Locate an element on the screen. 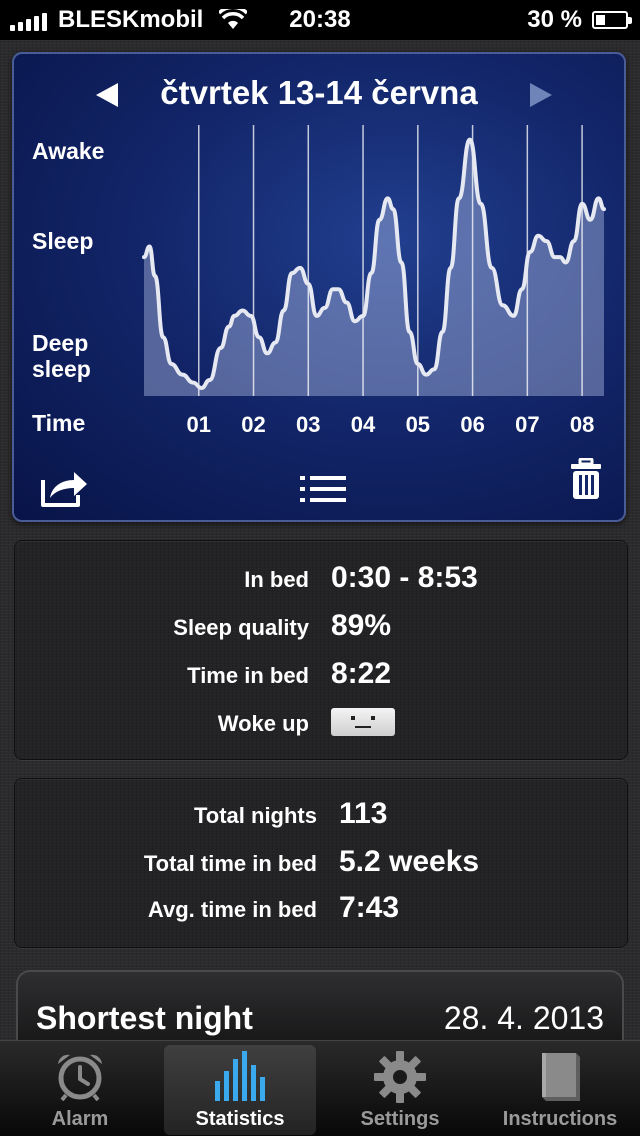 The width and height of the screenshot is (640, 1136). hour-tick-label: 07 is located at coordinates (527, 424).